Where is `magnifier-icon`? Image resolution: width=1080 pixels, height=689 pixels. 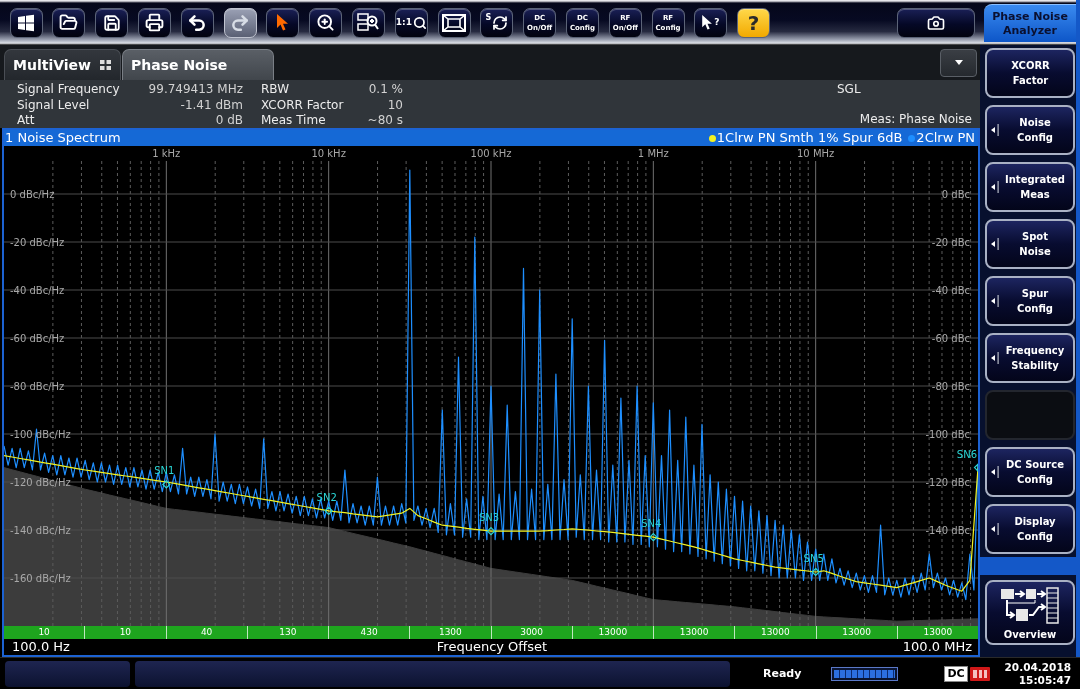 magnifier-icon is located at coordinates (419, 22).